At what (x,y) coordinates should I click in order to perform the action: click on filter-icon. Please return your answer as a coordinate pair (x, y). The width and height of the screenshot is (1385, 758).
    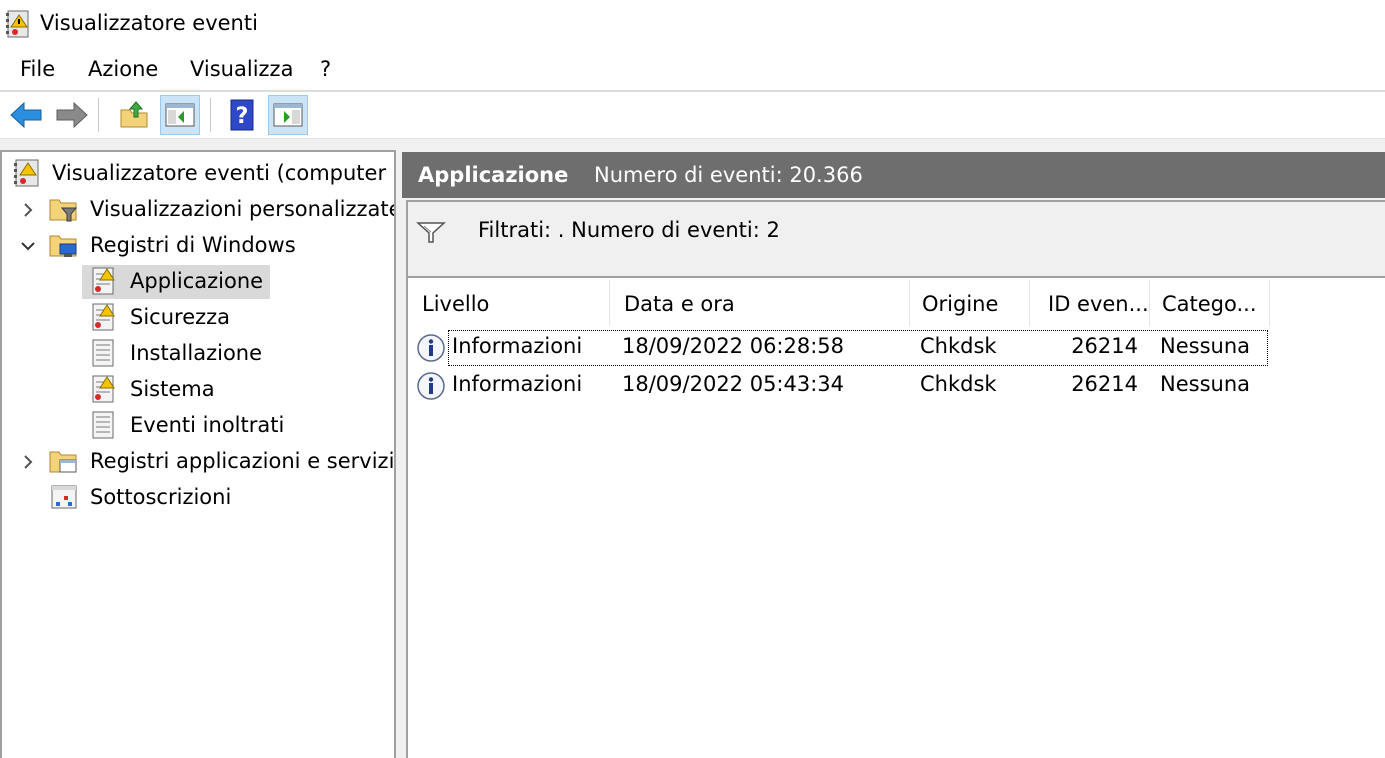
    Looking at the image, I should click on (431, 232).